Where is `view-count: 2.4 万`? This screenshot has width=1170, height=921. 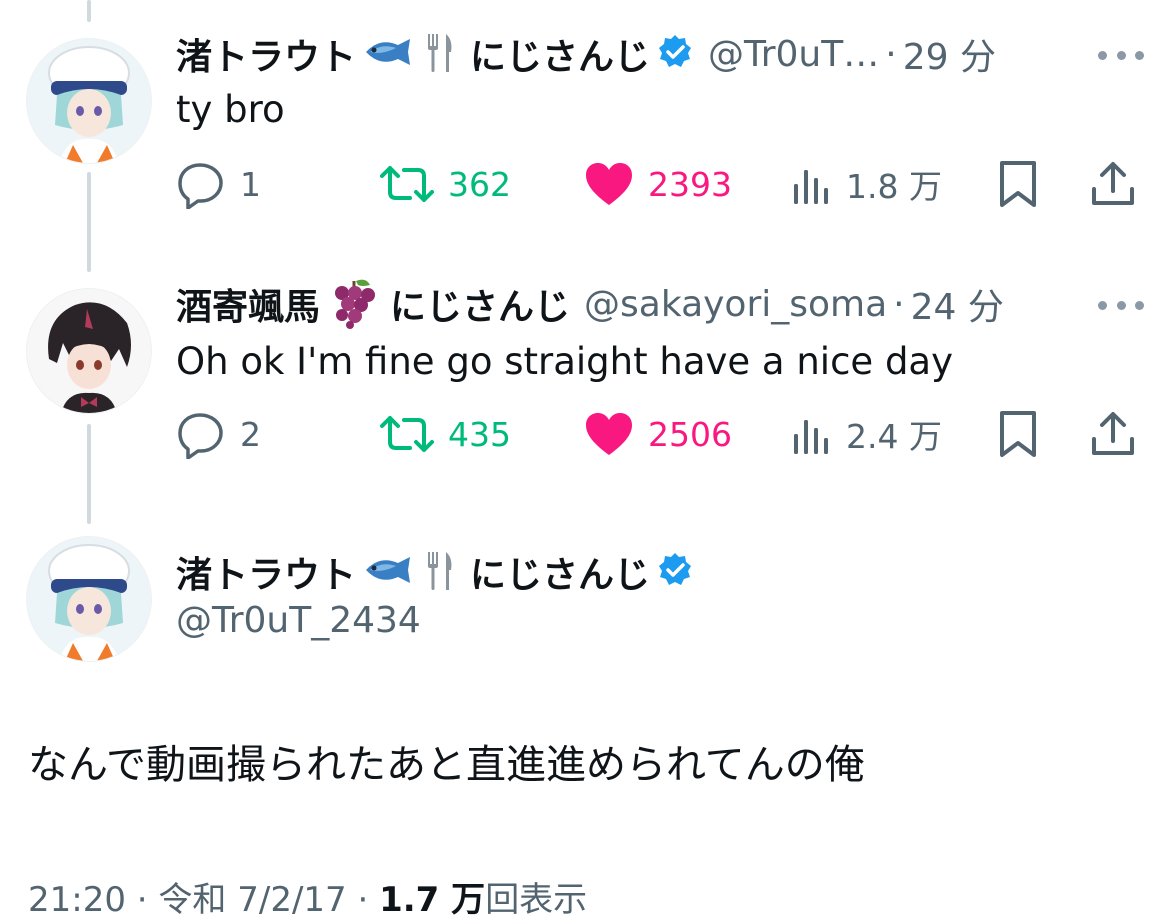
view-count: 2.4 万 is located at coordinates (894, 436).